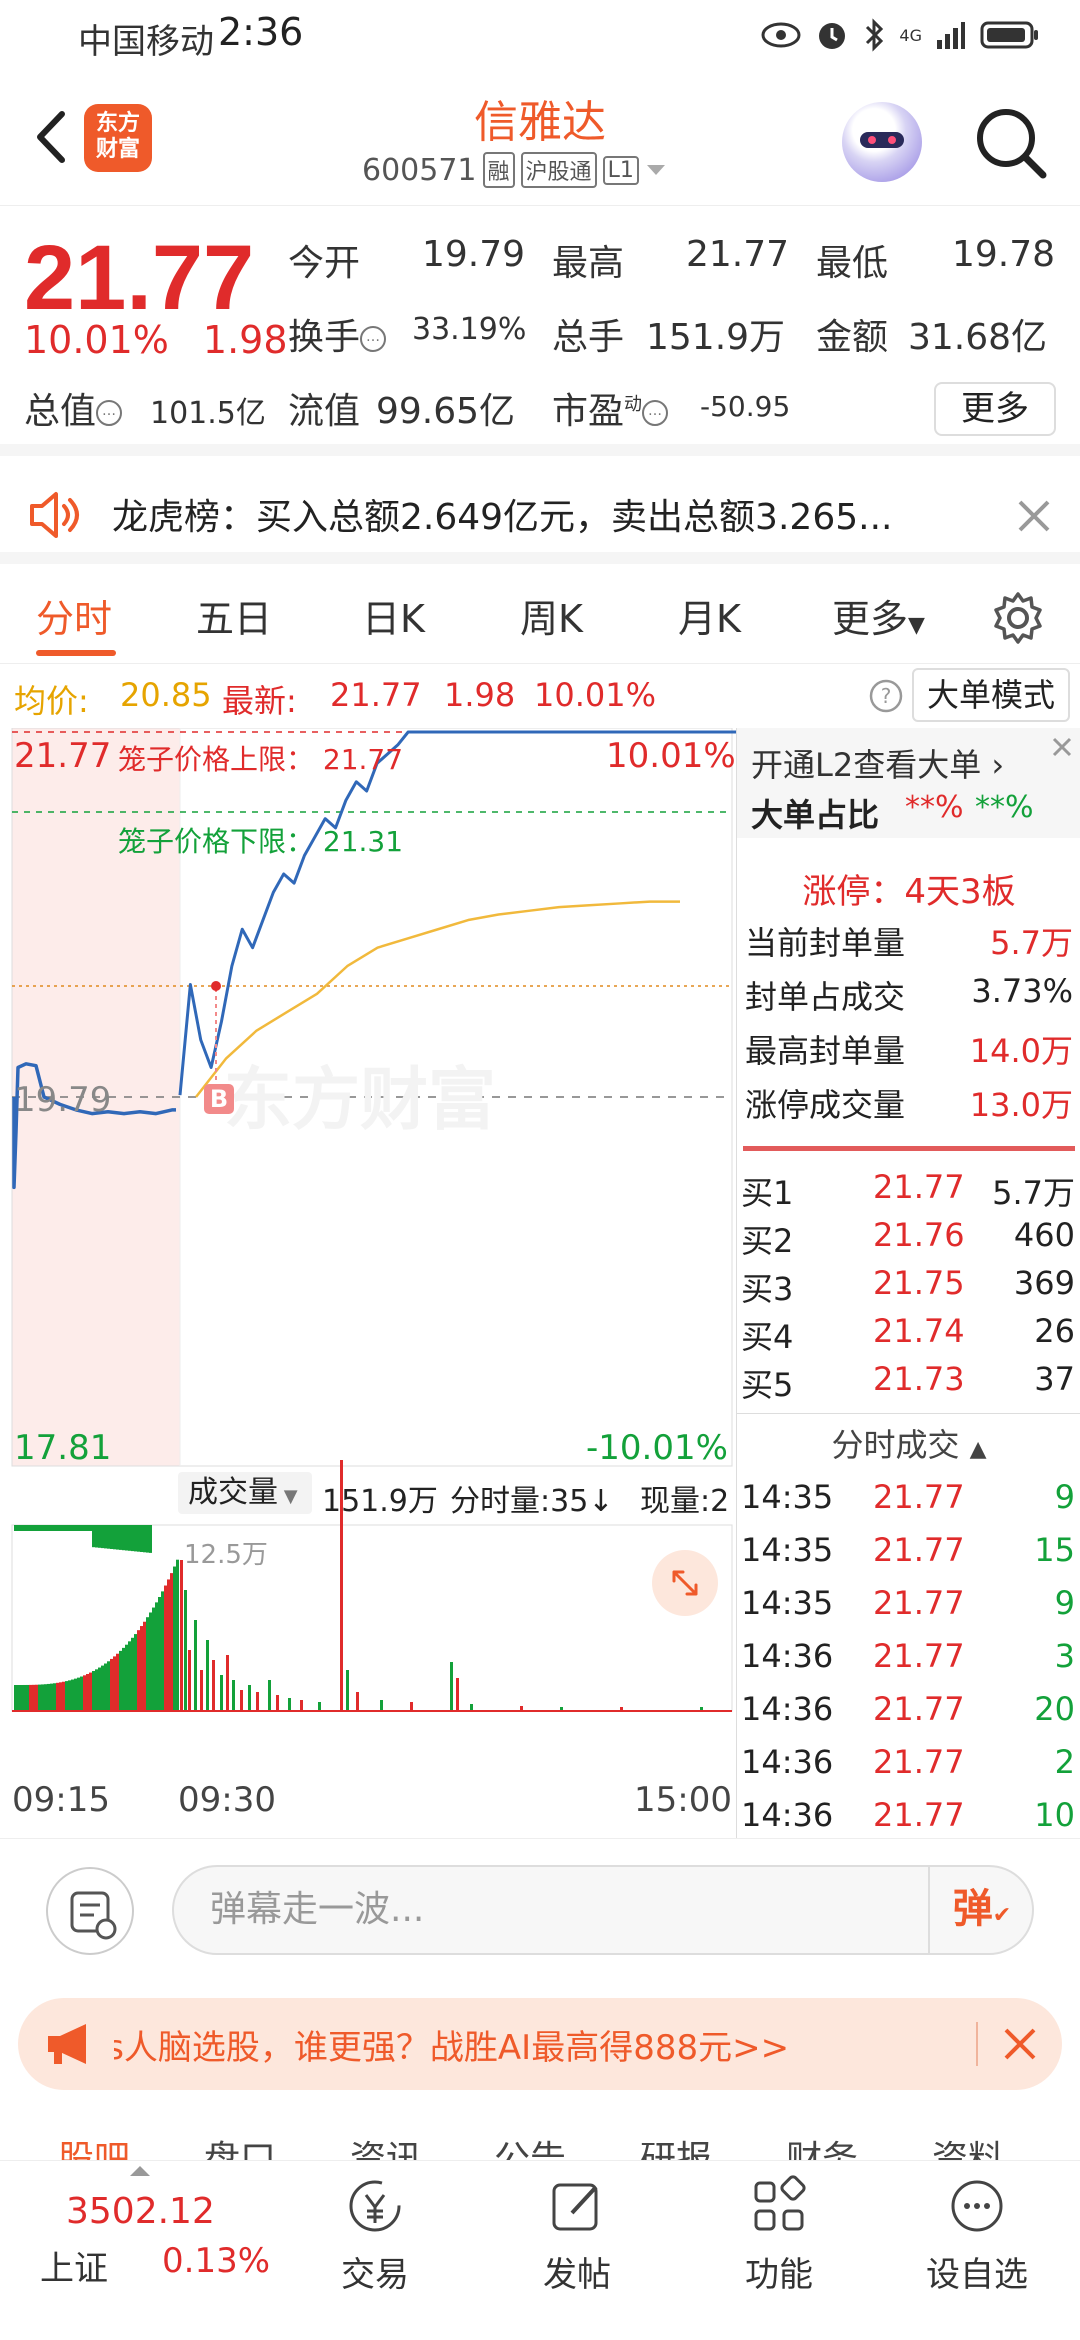  What do you see at coordinates (977, 2233) in the screenshot?
I see `nav-add-watchlist: 设自选` at bounding box center [977, 2233].